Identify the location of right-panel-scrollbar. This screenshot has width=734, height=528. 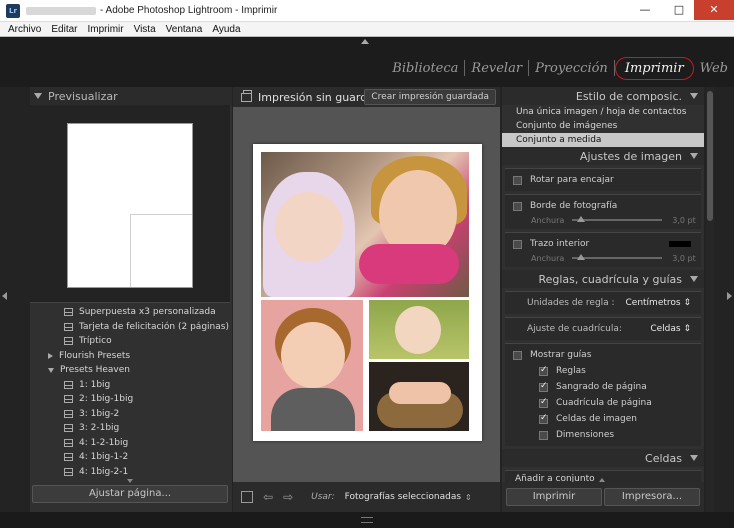
(710, 299).